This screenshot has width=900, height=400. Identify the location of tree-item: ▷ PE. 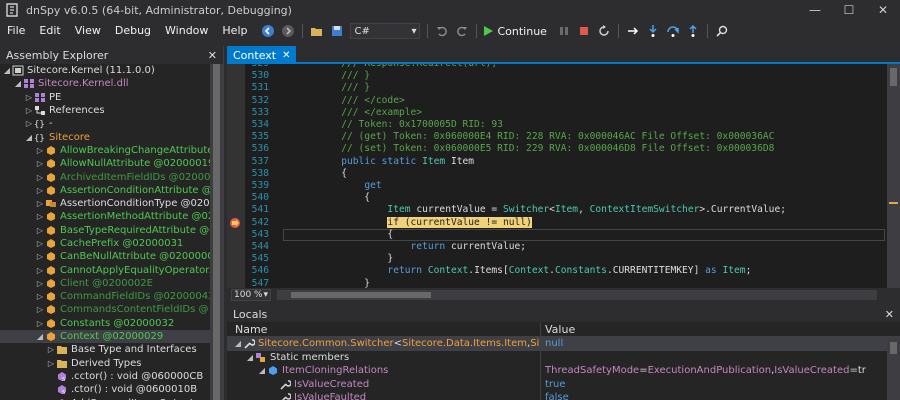
(105, 97).